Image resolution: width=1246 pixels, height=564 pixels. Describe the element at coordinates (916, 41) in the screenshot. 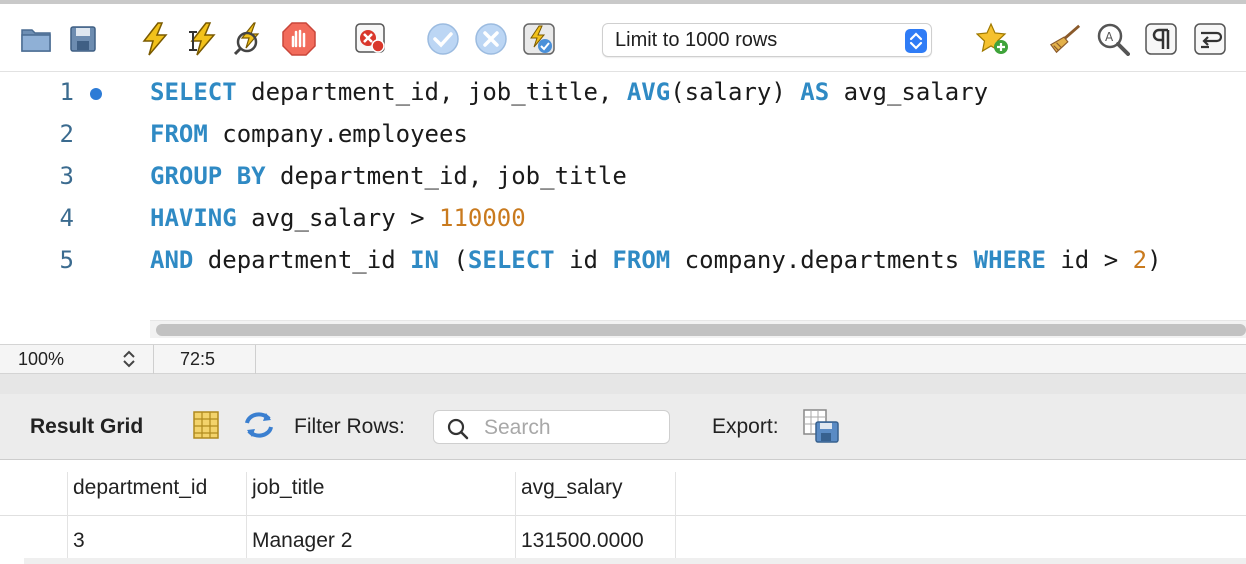

I see `chevron-updown-icon` at that location.